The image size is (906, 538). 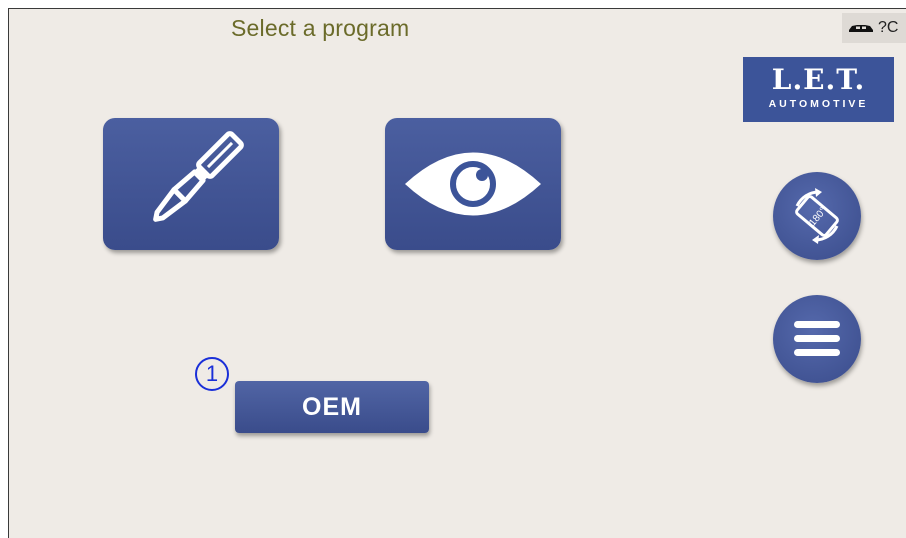 I want to click on logo-sub-text: AUTOMOTIVE, so click(x=818, y=104).